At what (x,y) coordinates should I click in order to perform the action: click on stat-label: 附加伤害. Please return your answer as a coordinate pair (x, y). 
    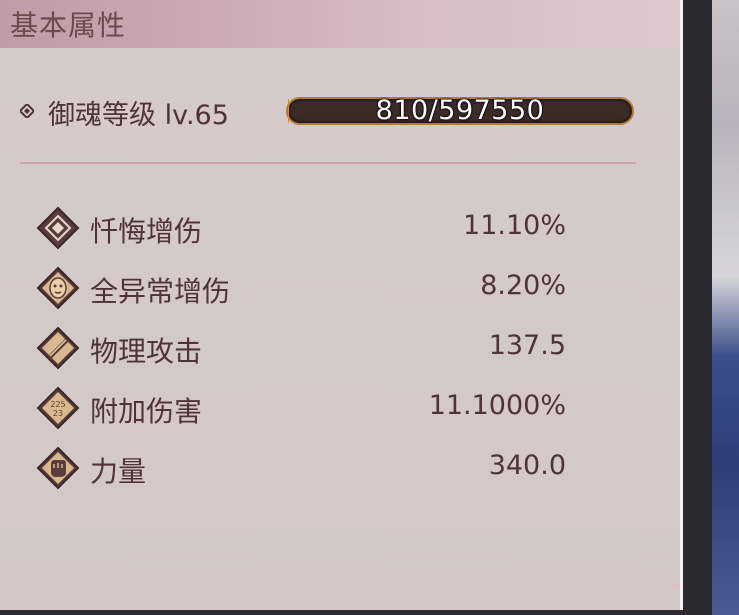
    Looking at the image, I should click on (146, 411).